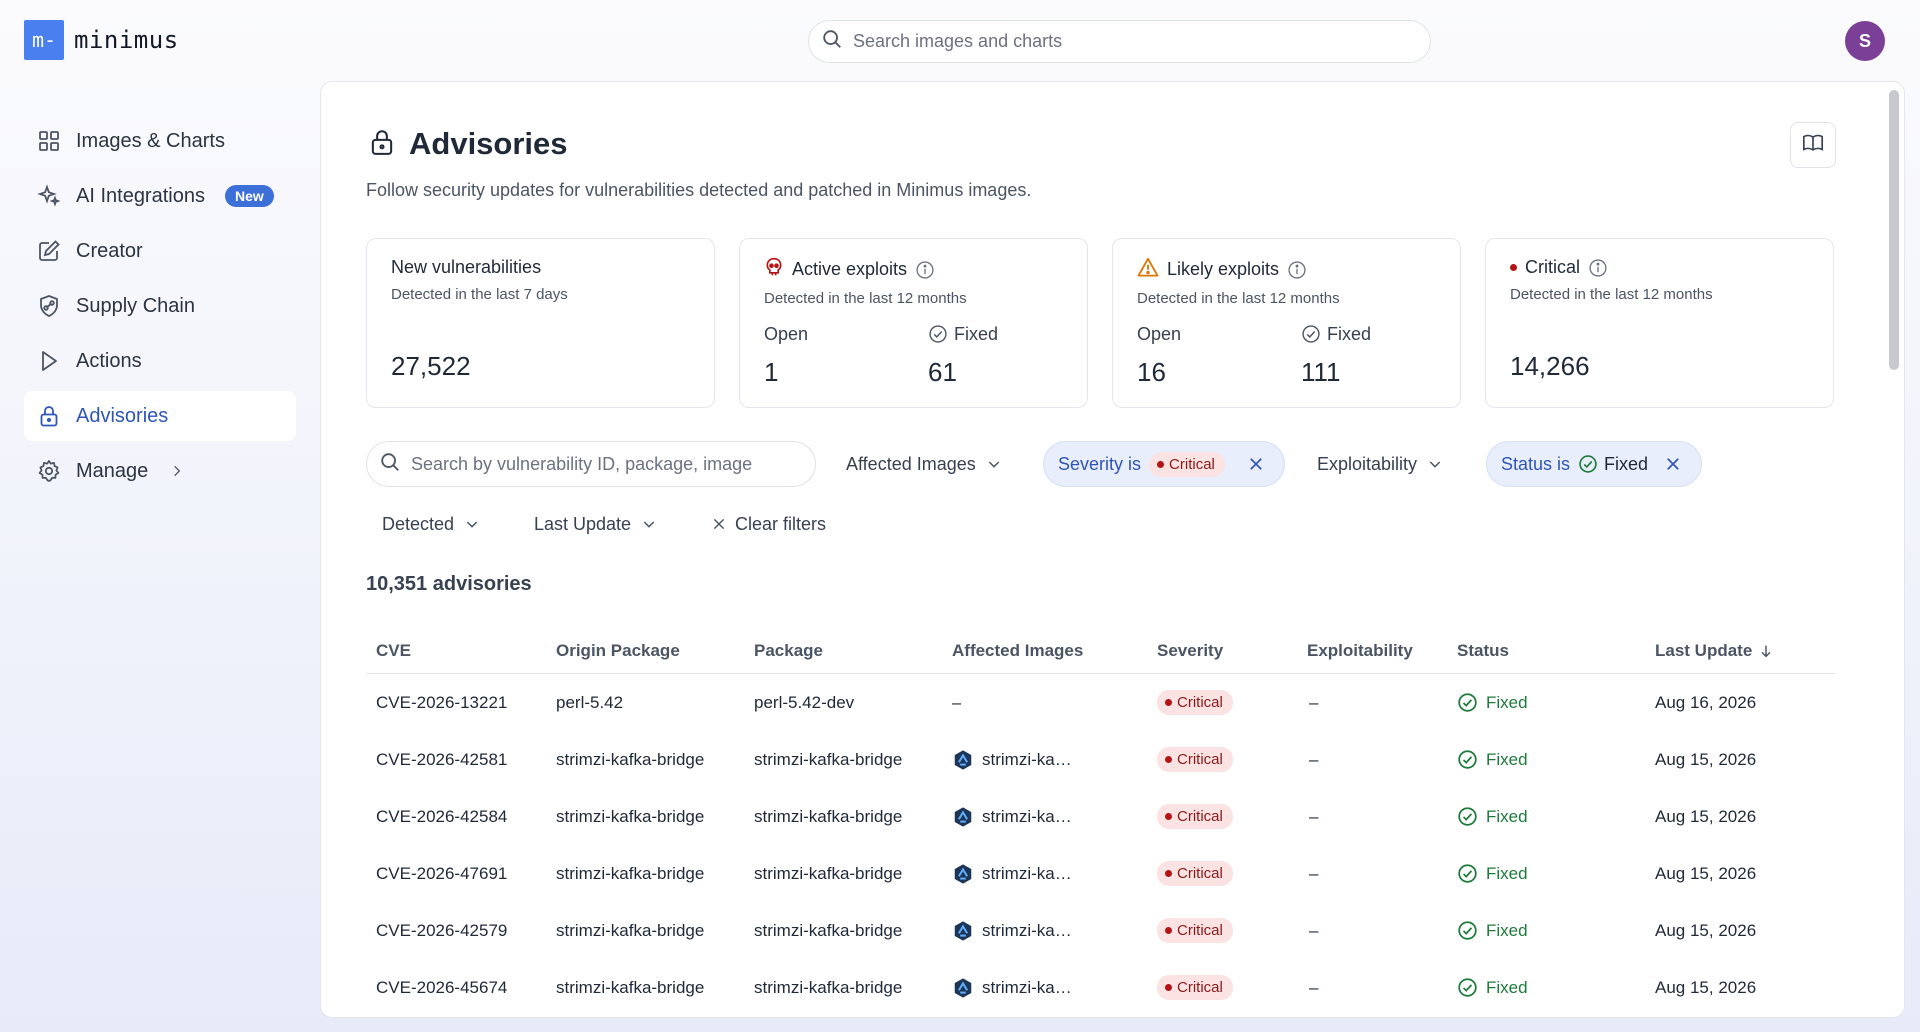 This screenshot has width=1920, height=1032. Describe the element at coordinates (956, 703) in the screenshot. I see `affected-image-name: –` at that location.